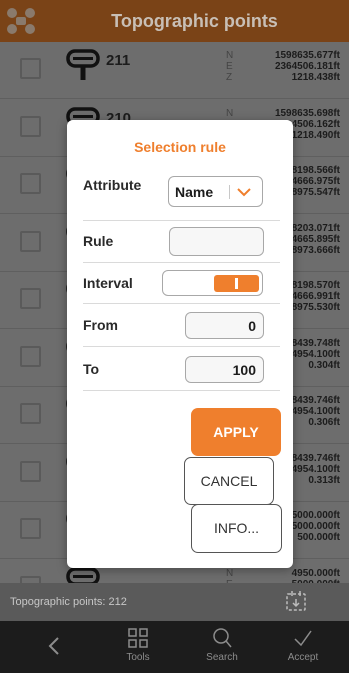  I want to click on rule-input, so click(216, 241).